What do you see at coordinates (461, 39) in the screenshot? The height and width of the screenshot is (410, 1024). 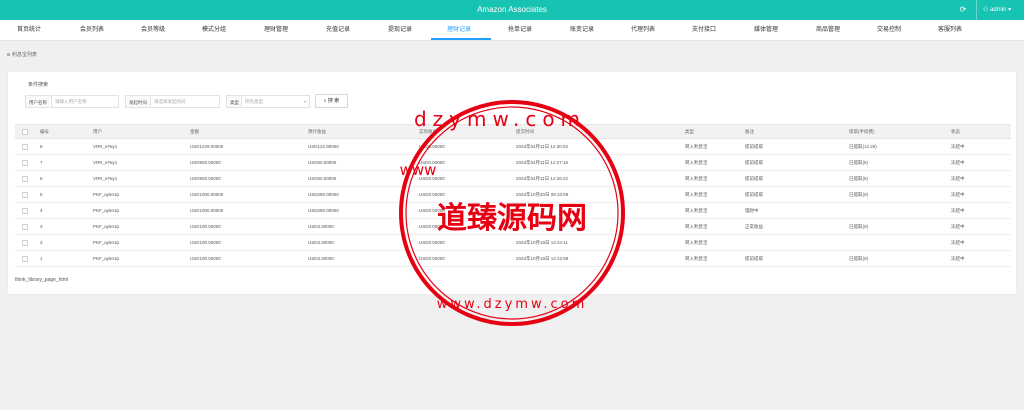 I see `active-tab-indicator` at bounding box center [461, 39].